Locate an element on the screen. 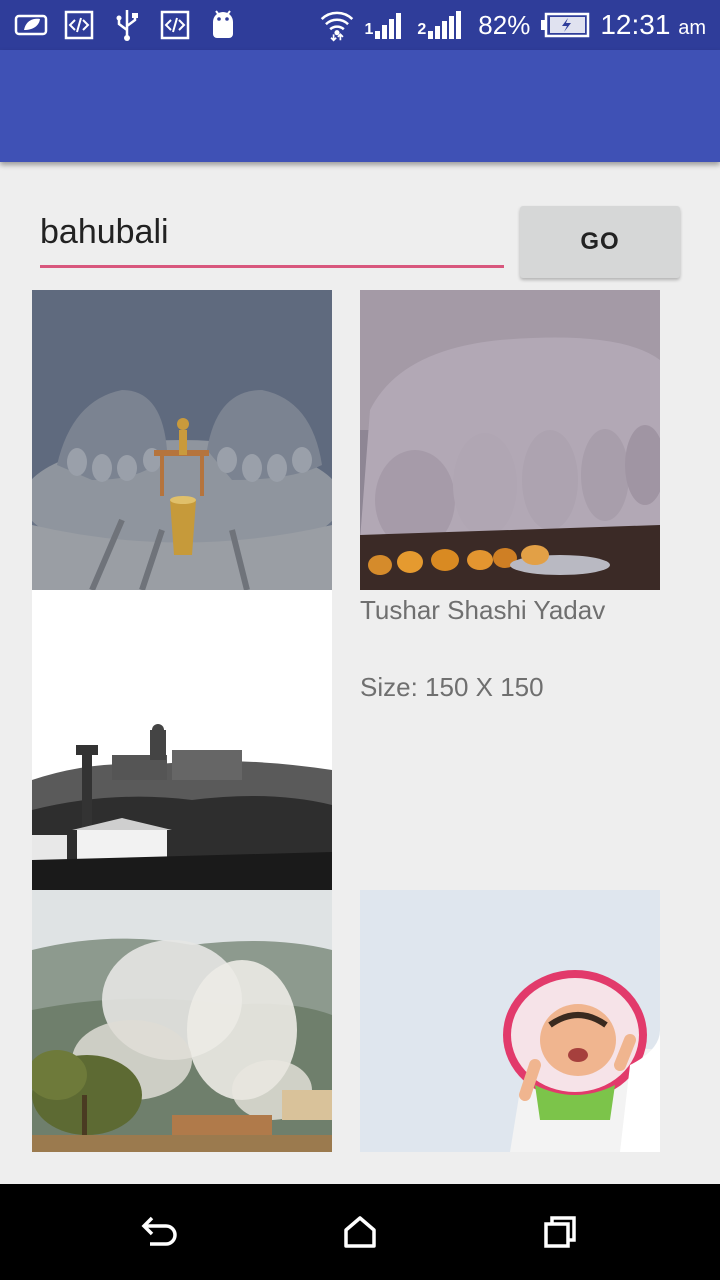  wifi-icon is located at coordinates (337, 25).